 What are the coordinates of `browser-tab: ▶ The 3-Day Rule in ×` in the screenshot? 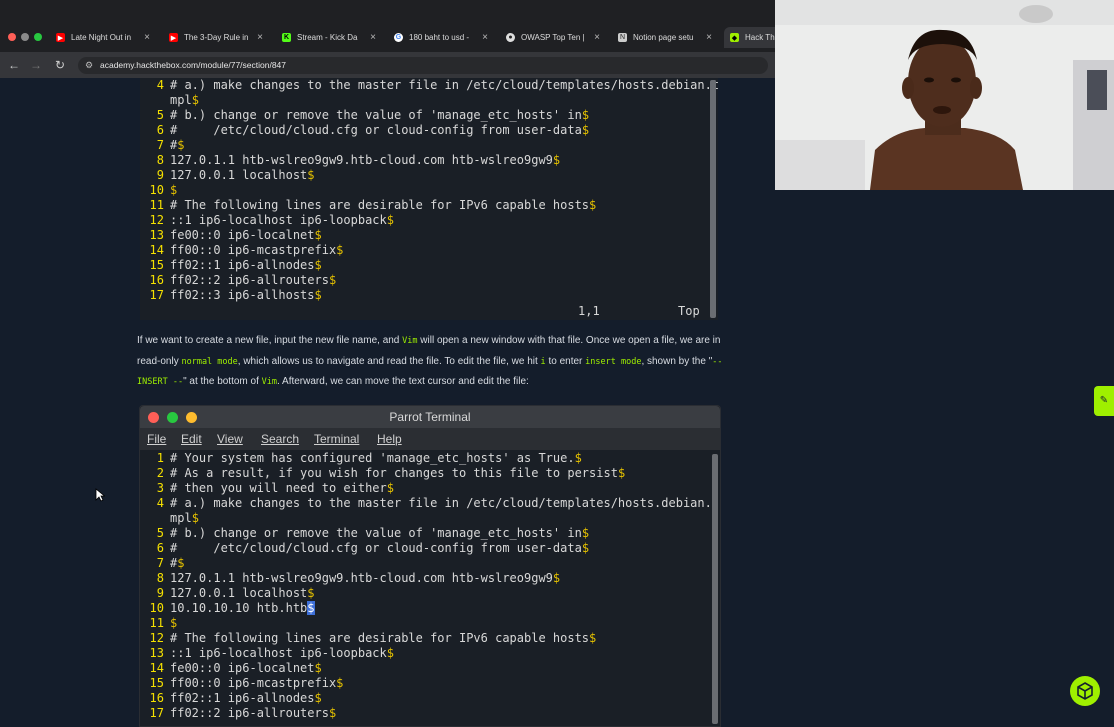 It's located at (216, 37).